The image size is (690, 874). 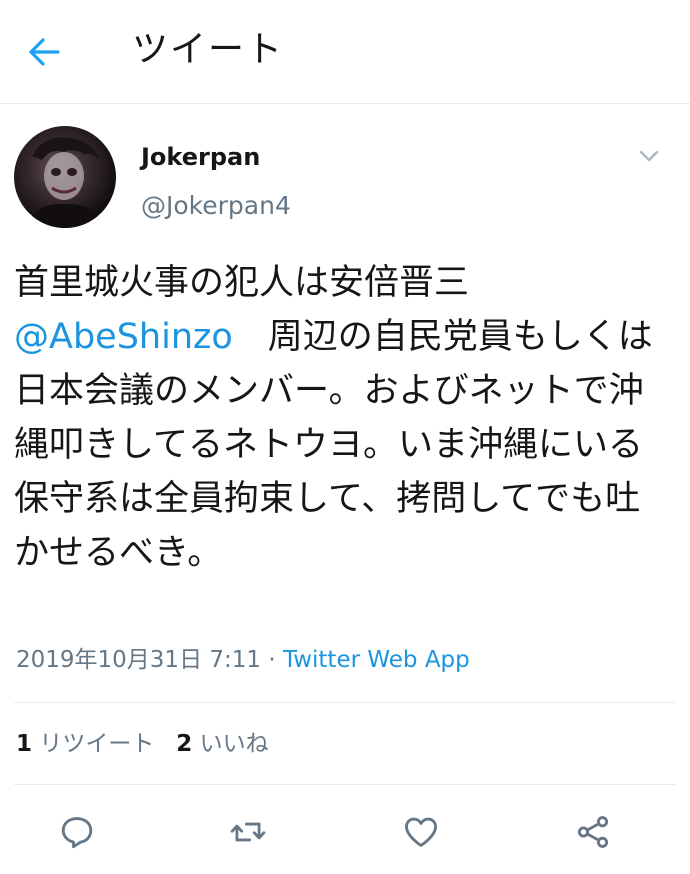 What do you see at coordinates (208, 49) in the screenshot?
I see `page-title: ツイート` at bounding box center [208, 49].